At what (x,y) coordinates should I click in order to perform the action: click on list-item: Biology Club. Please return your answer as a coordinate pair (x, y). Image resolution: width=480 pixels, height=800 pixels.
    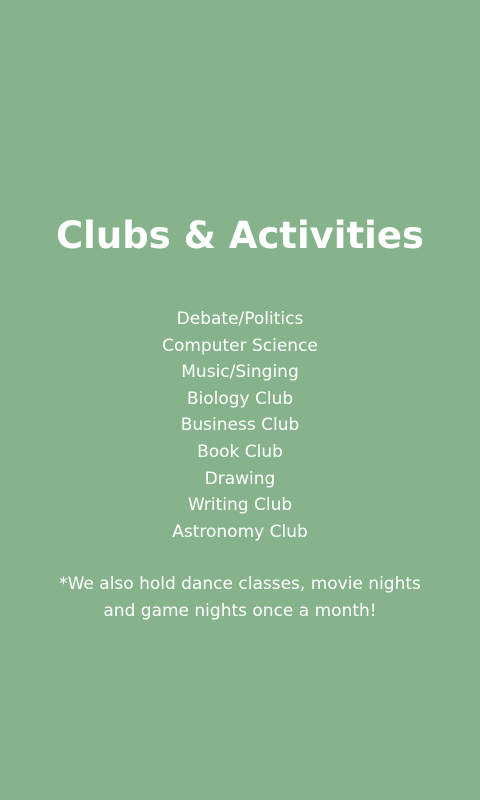
    Looking at the image, I should click on (240, 398).